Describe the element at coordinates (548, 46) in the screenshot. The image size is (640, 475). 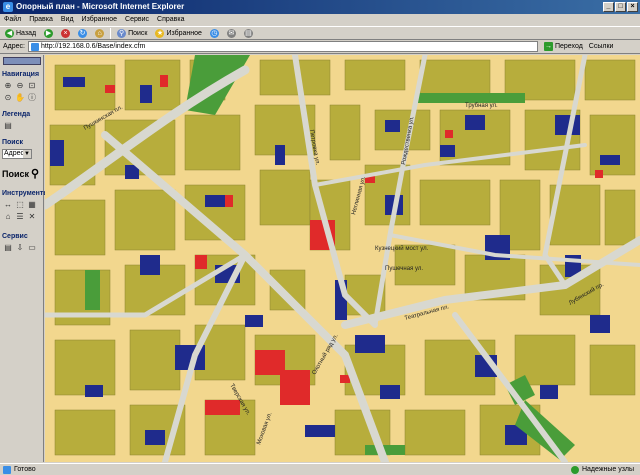
I see `go-arrow-icon: →` at that location.